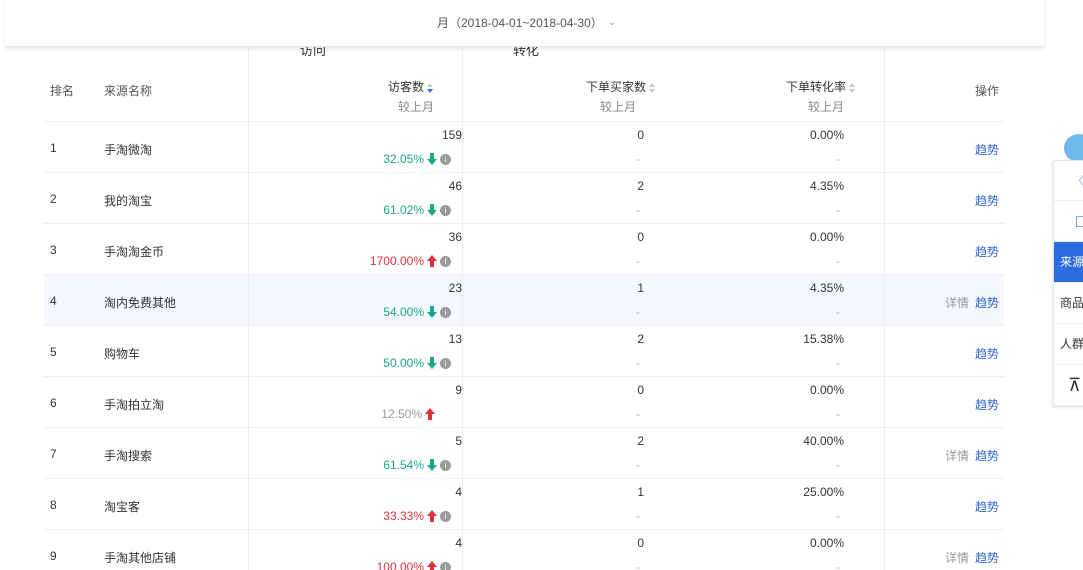 The height and width of the screenshot is (570, 1083). I want to click on header-visitors-compare: 较上月, so click(415, 107).